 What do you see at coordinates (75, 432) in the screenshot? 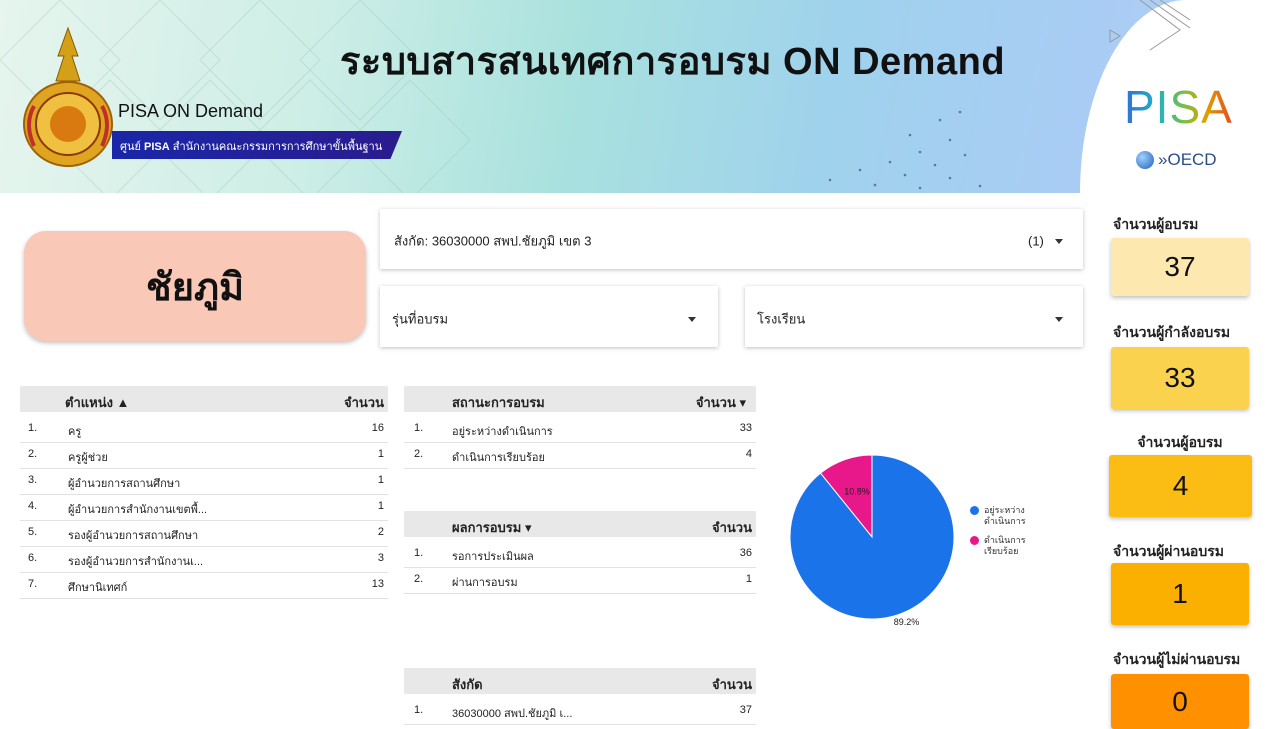
I see `row-label: ครู` at bounding box center [75, 432].